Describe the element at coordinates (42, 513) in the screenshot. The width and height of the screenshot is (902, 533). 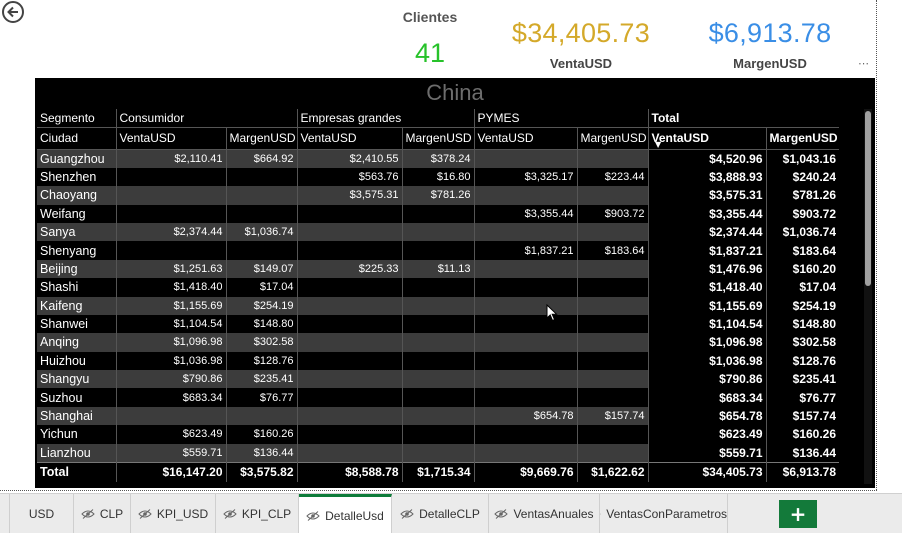
I see `tab-usd: USD` at that location.